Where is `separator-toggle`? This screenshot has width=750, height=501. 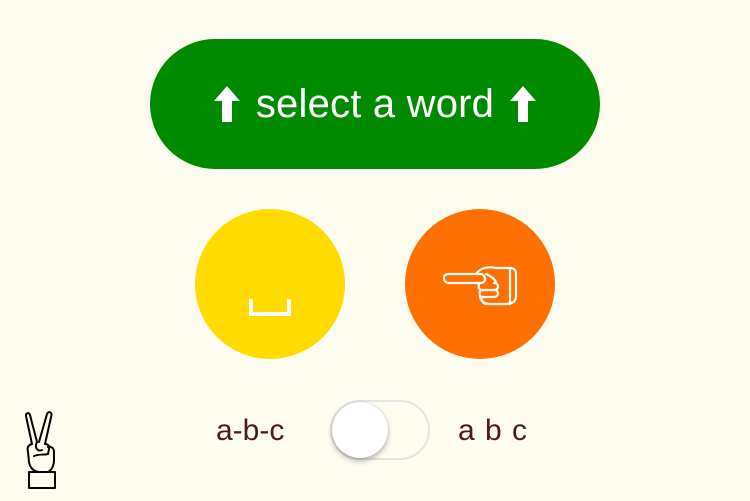 separator-toggle is located at coordinates (380, 430).